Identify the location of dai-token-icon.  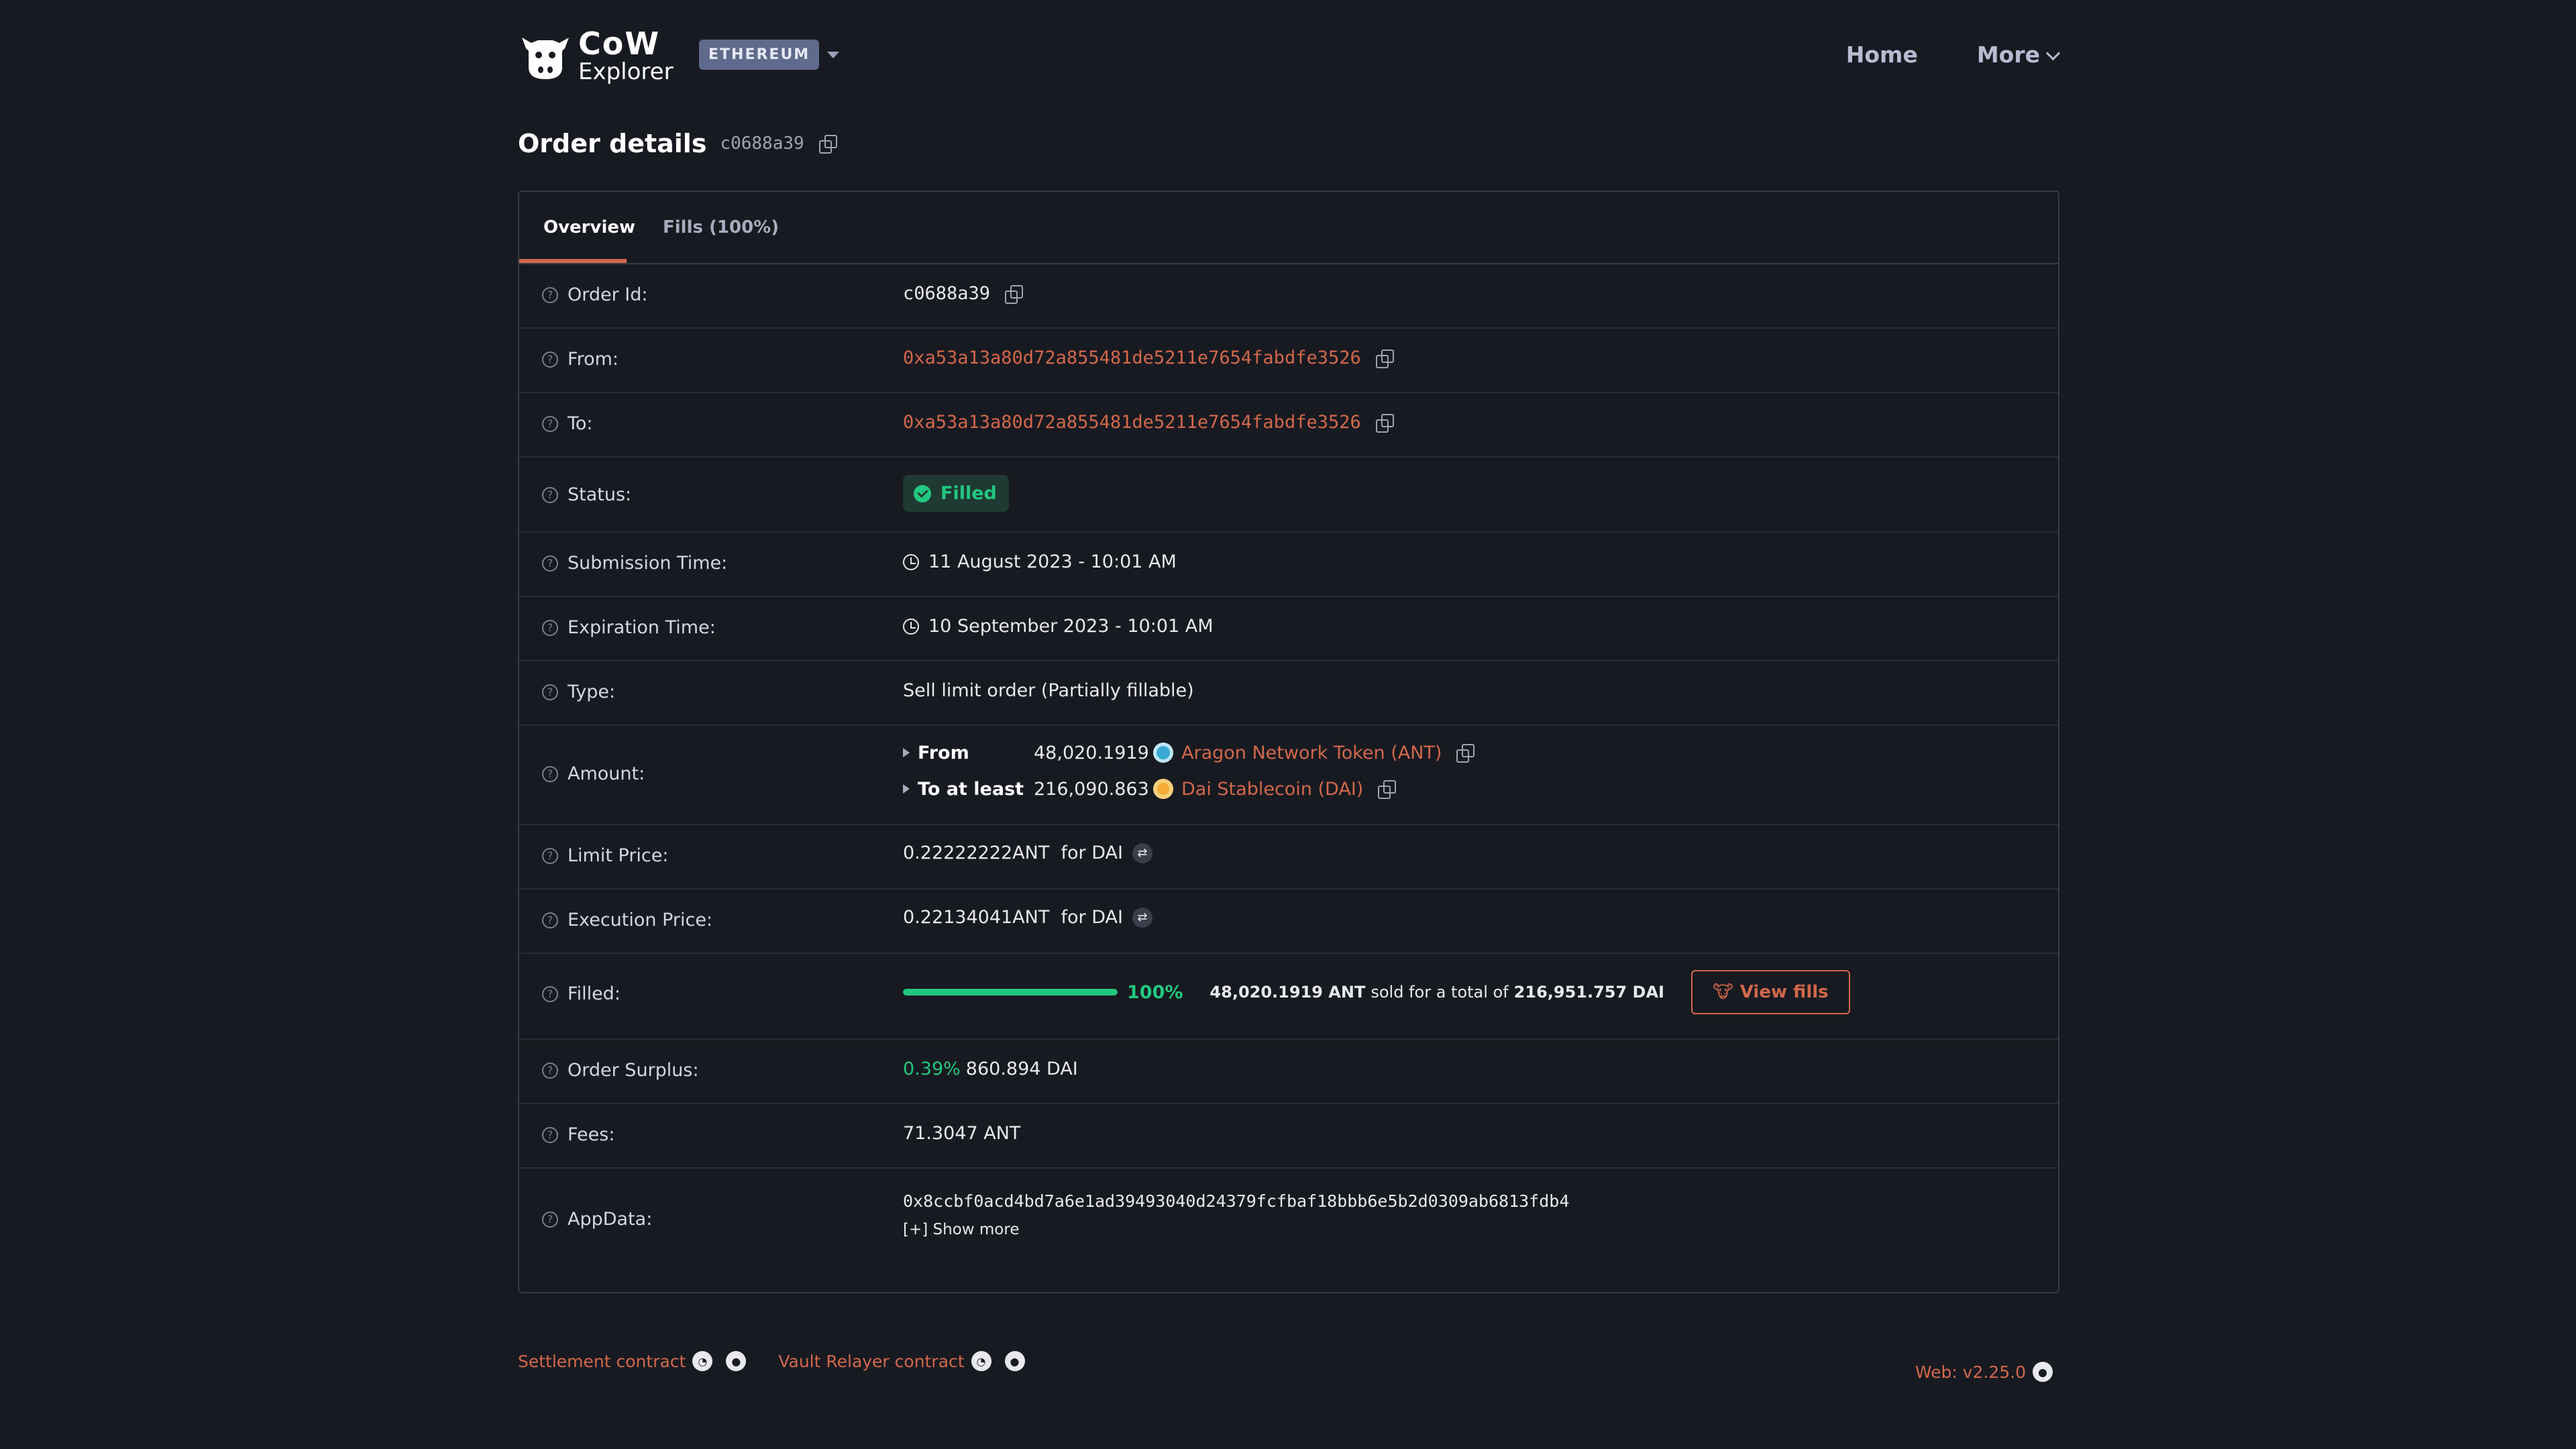
(1163, 789).